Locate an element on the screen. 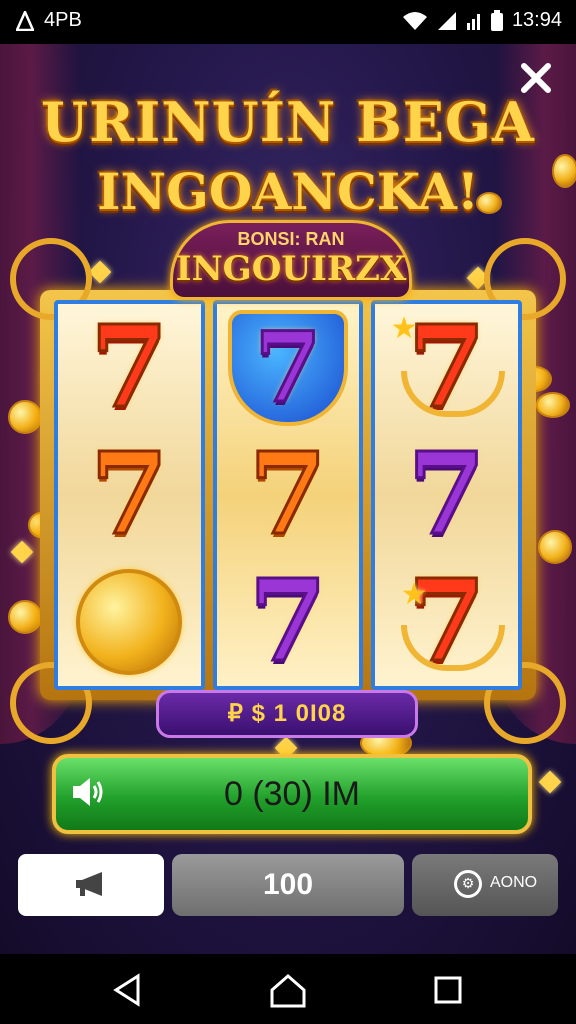 The width and height of the screenshot is (576, 1024). signal-icon is located at coordinates (446, 20).